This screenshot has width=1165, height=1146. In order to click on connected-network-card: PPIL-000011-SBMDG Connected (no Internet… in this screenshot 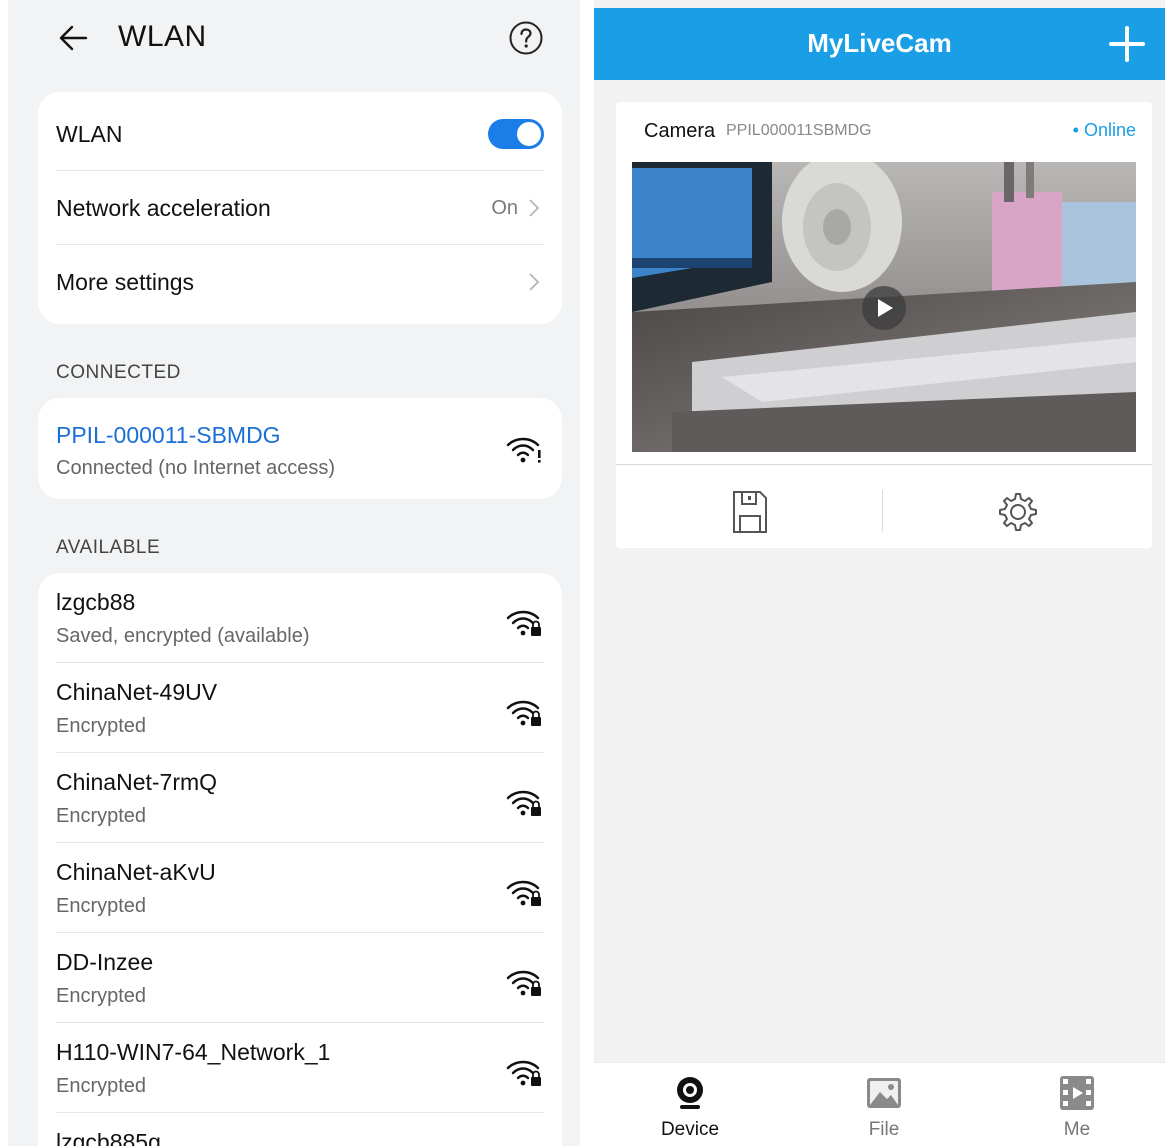, I will do `click(300, 448)`.